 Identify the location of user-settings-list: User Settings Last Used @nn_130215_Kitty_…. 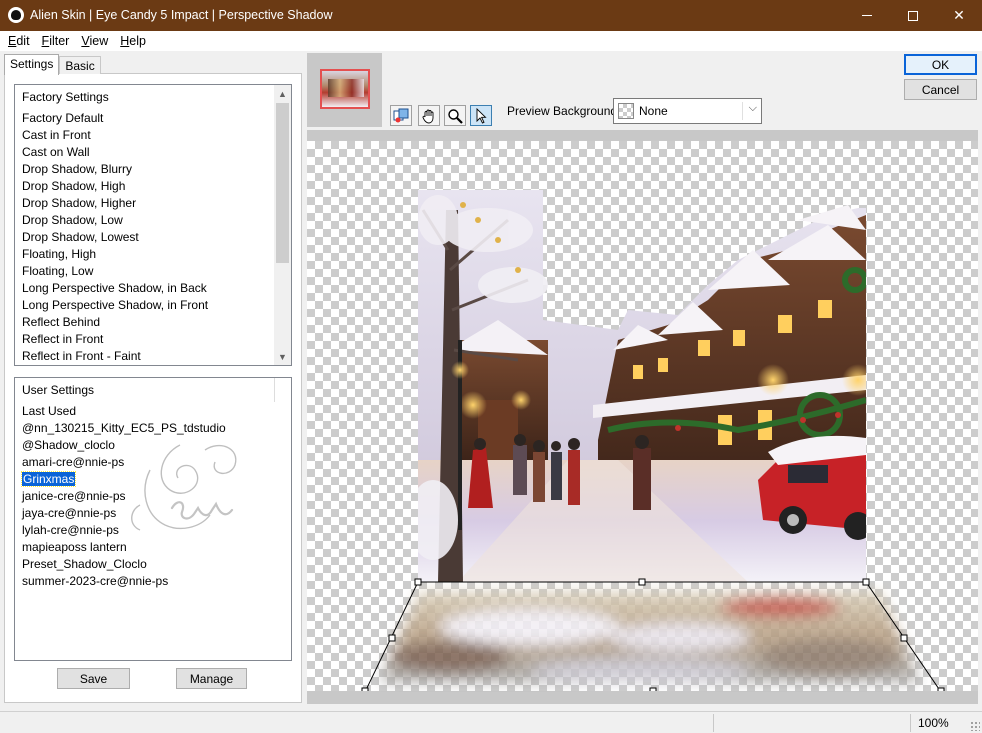
(153, 519).